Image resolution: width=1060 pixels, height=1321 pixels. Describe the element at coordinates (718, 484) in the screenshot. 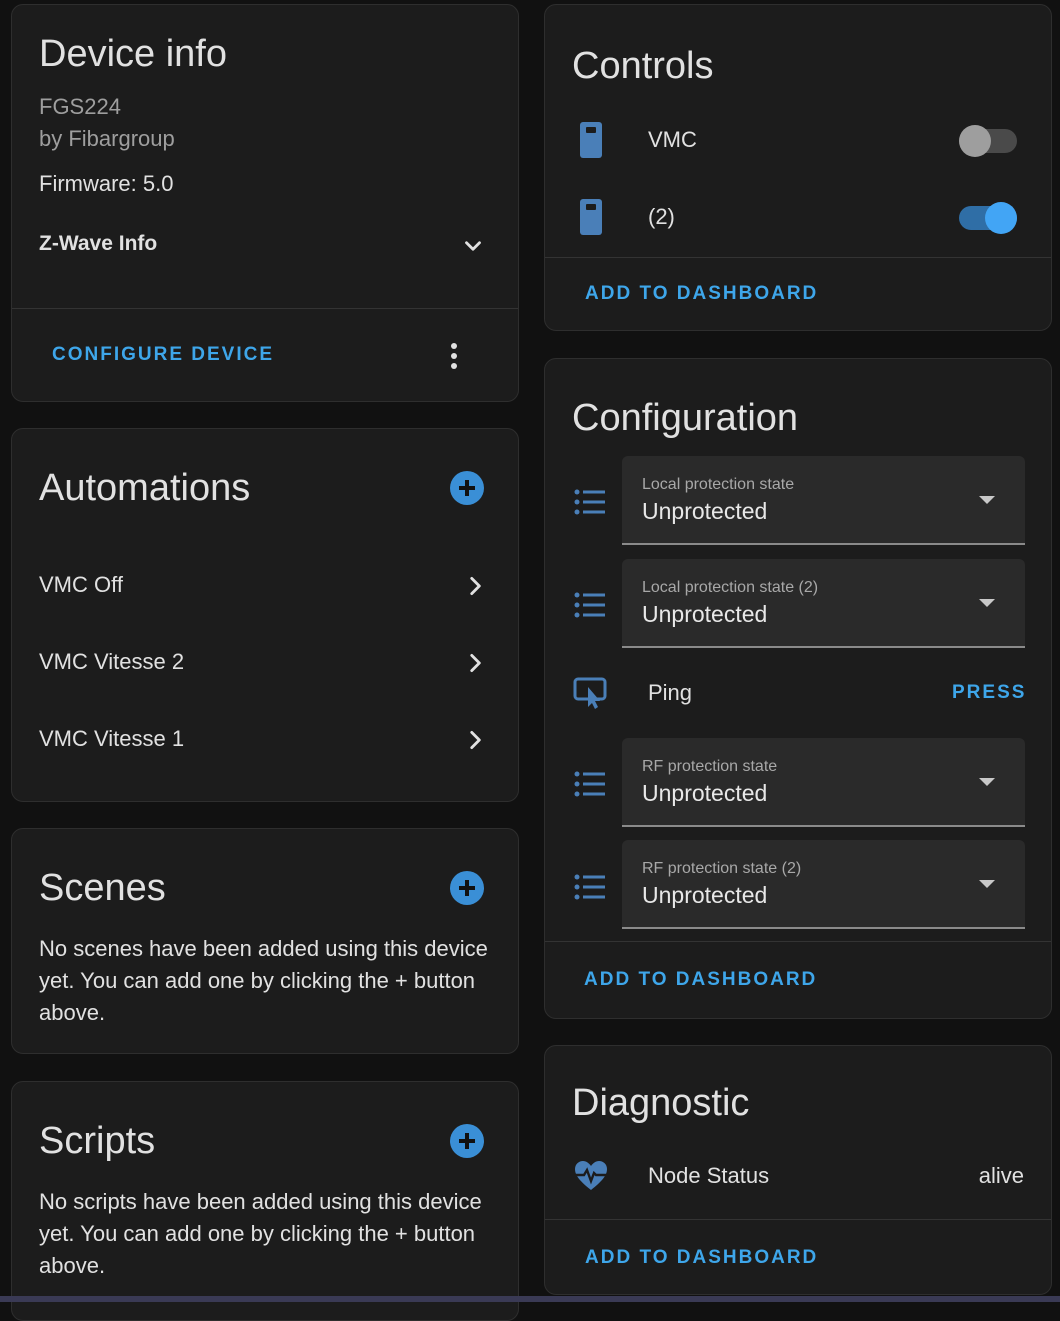

I see `select-label: Local protection state` at that location.